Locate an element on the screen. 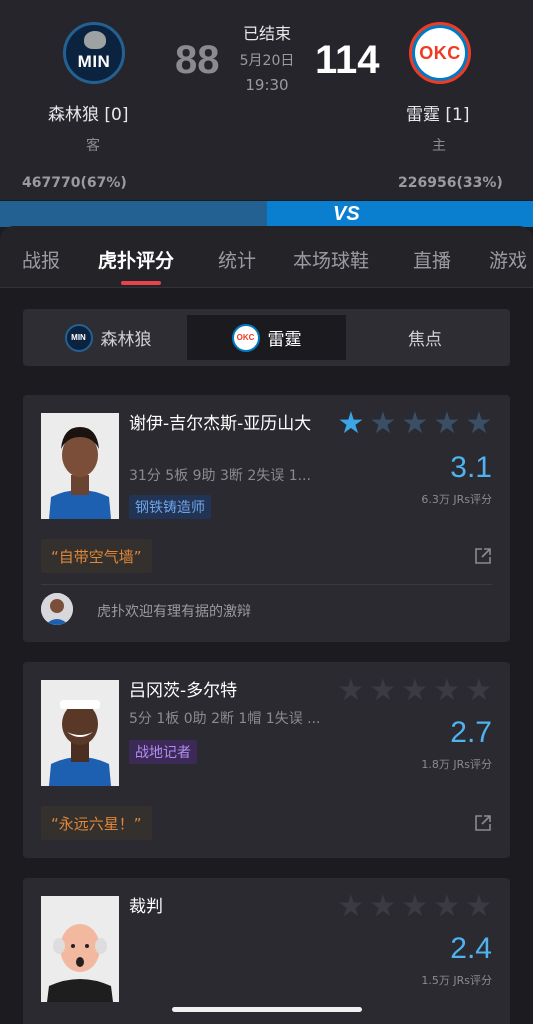  comment-prompt: 虎扑欢迎有理有据的激辩 is located at coordinates (174, 611).